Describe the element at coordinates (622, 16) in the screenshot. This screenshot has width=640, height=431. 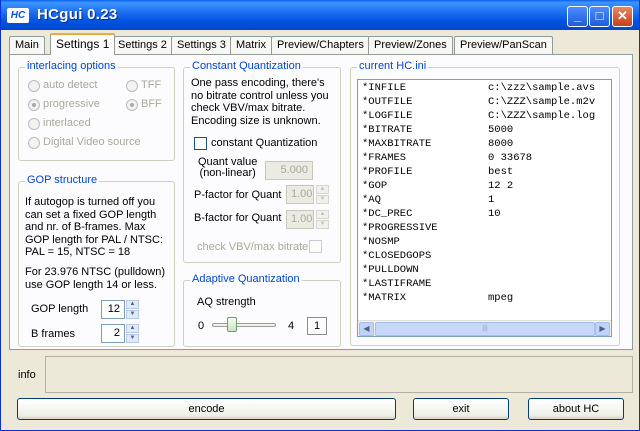
I see `close-button: ✕` at that location.